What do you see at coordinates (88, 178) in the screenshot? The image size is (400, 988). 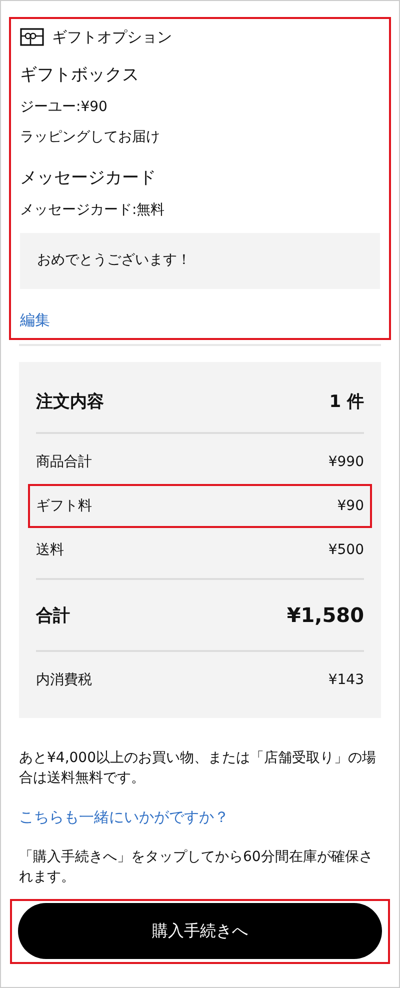 I see `message-card-heading: メッセージカード` at bounding box center [88, 178].